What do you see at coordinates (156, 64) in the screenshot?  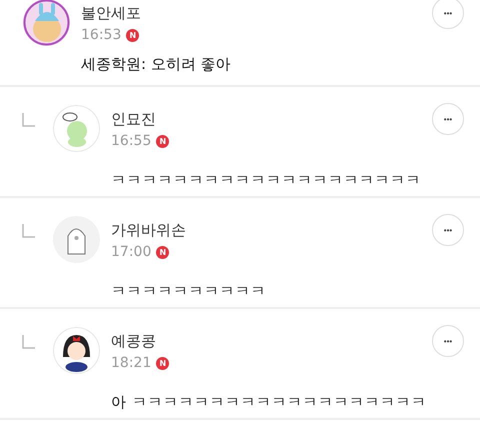 I see `comment-text: 세종학원: 오히려 좋아` at bounding box center [156, 64].